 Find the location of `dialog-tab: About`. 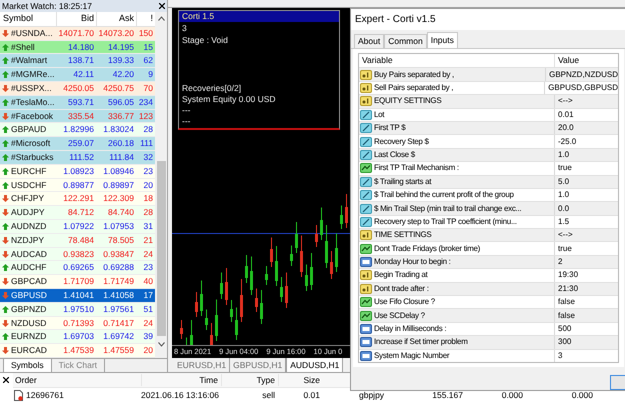

dialog-tab: About is located at coordinates (369, 41).